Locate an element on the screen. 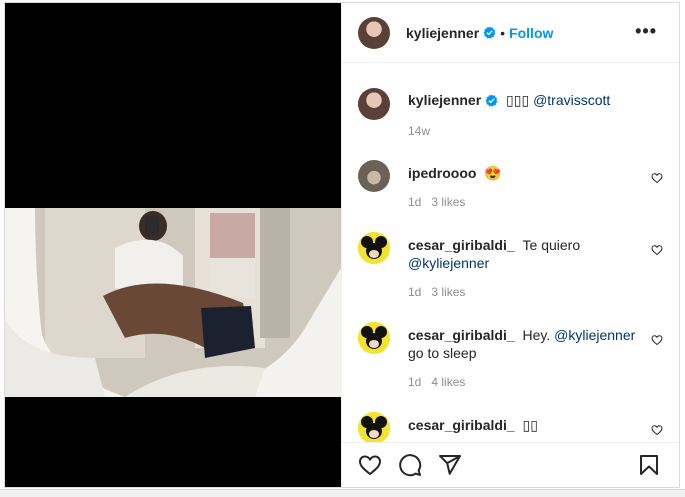 This screenshot has height=497, width=685. author-username: kyliejenner is located at coordinates (442, 33).